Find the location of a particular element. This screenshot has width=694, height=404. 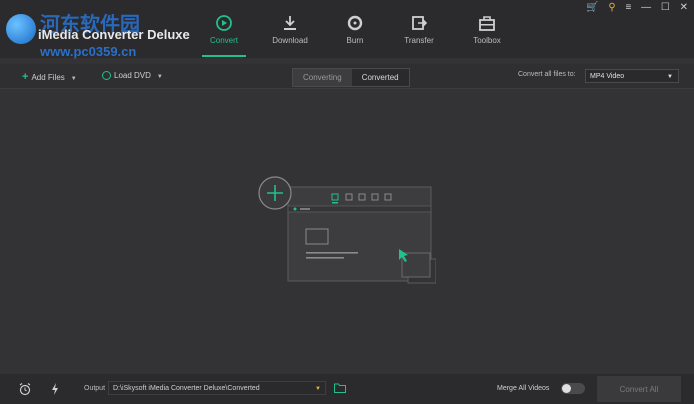

nav-transfer: Transfer is located at coordinates (419, 29).